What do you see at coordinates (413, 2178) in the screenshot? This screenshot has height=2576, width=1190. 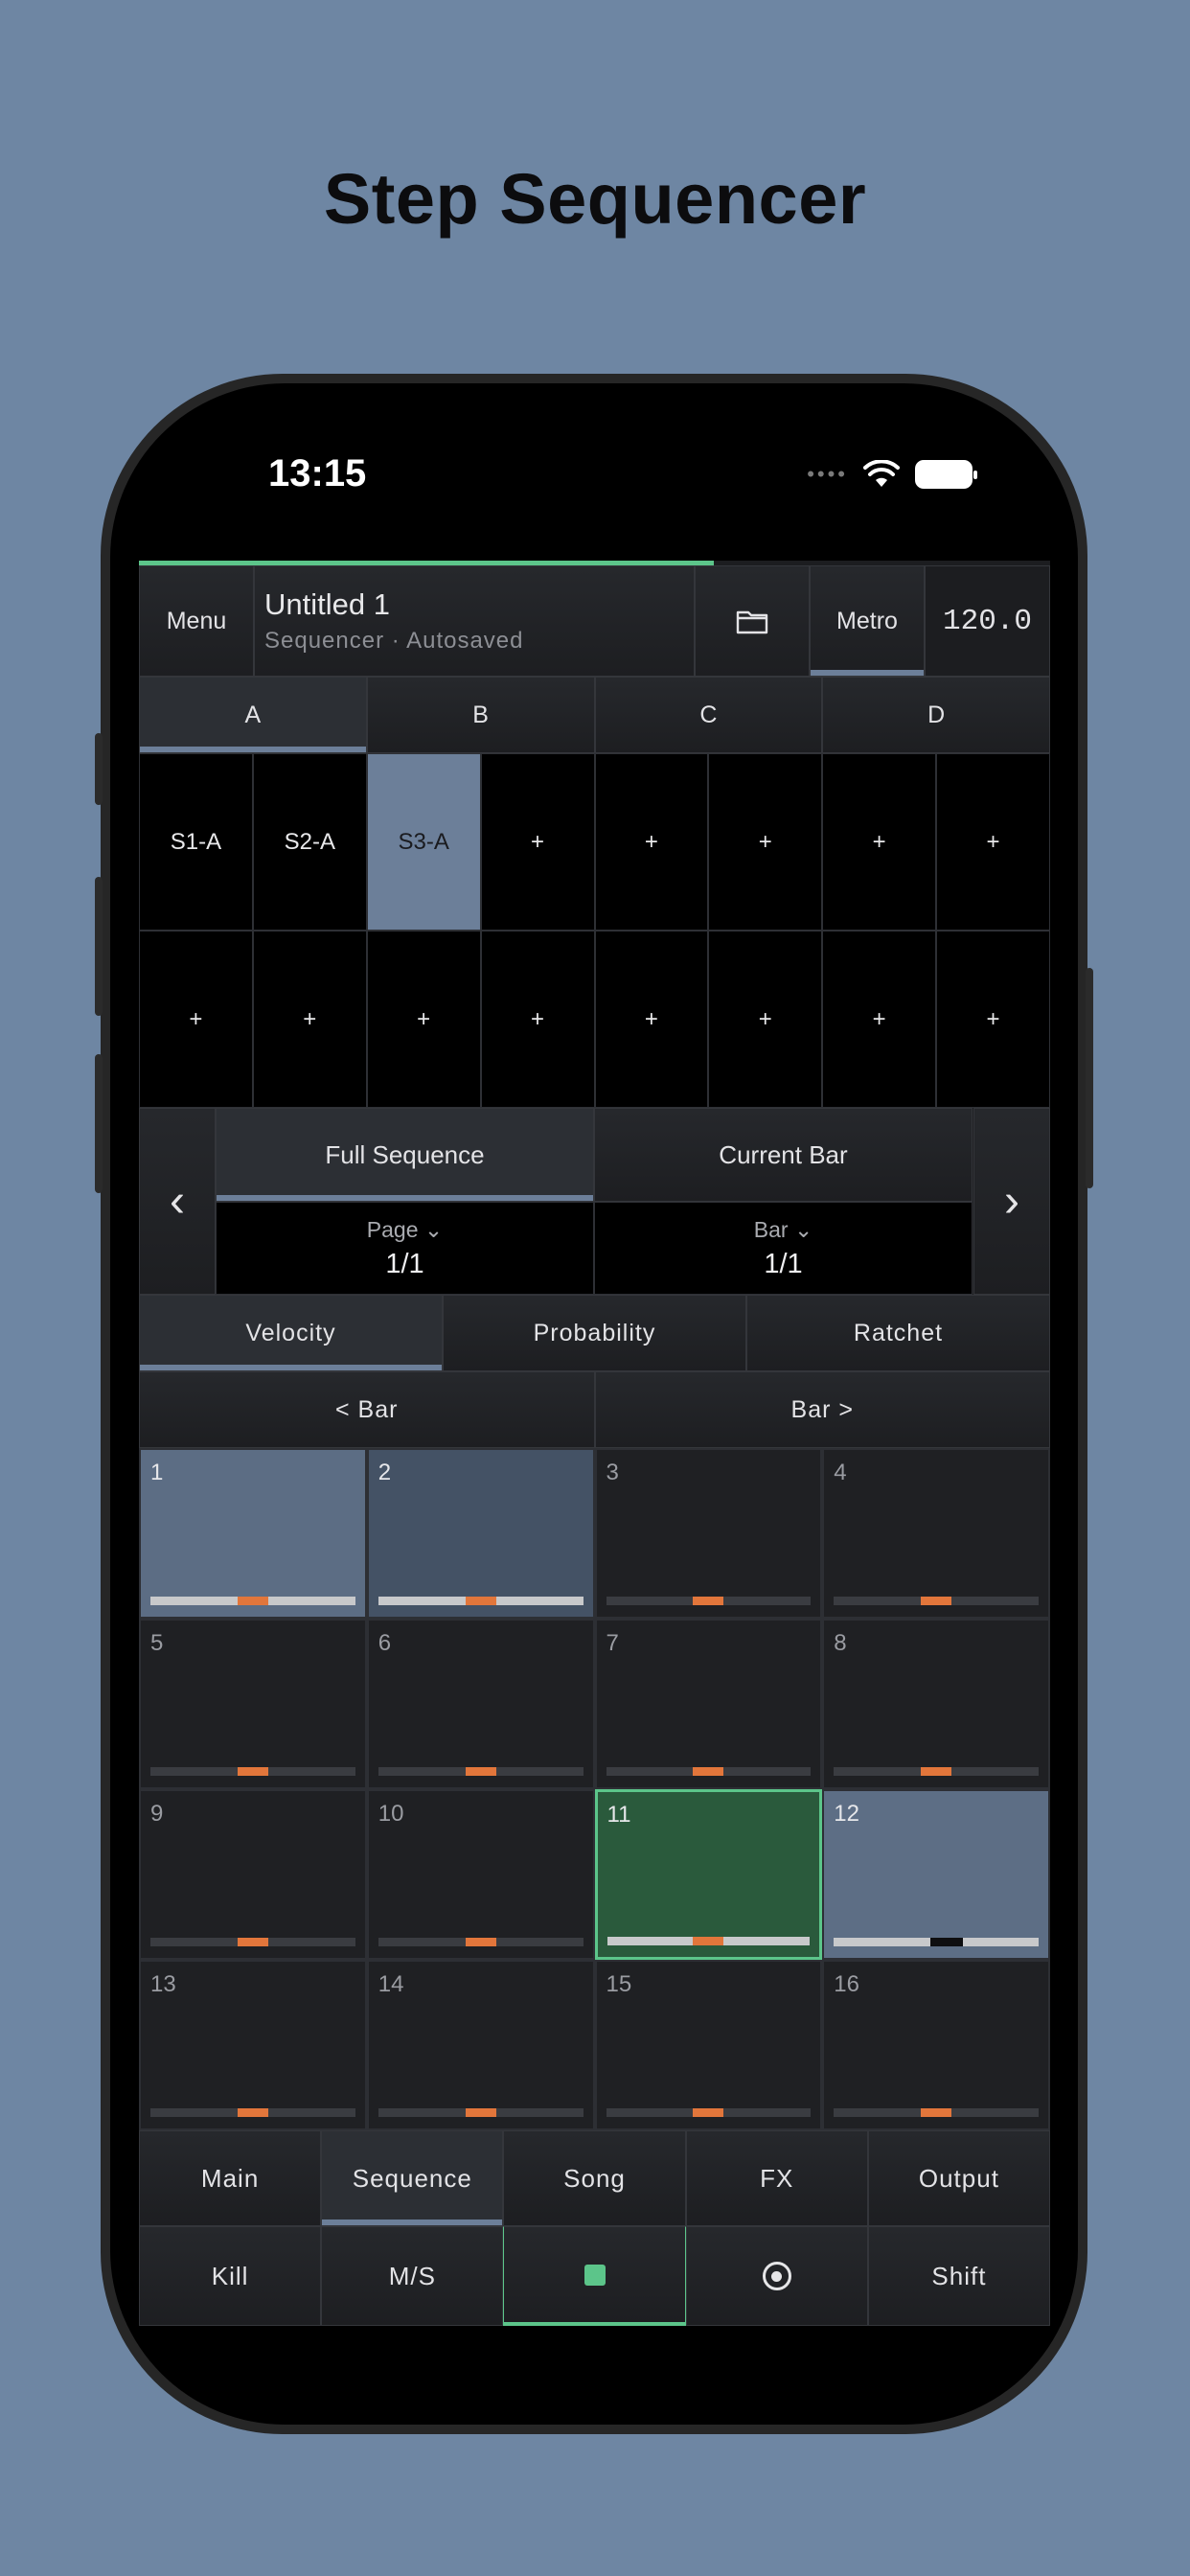 I see `nav-sequence: Sequence` at bounding box center [413, 2178].